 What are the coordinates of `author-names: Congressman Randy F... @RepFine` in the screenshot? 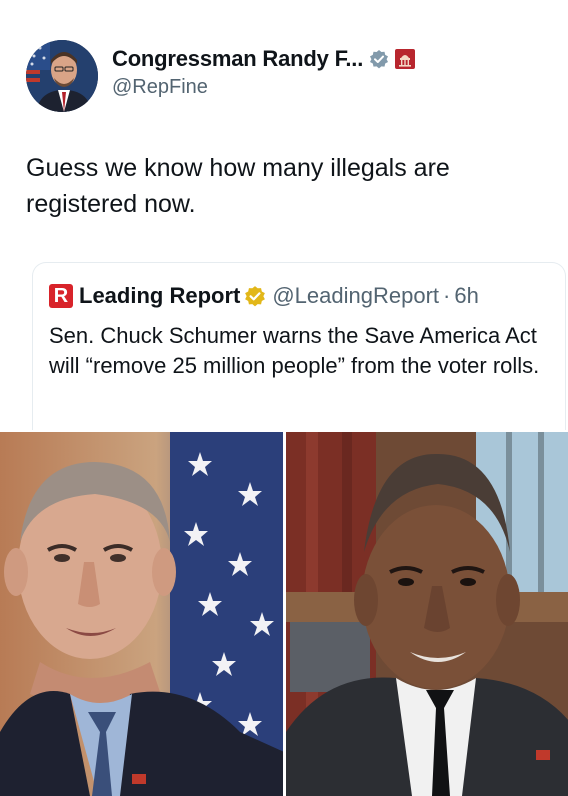 It's located at (264, 72).